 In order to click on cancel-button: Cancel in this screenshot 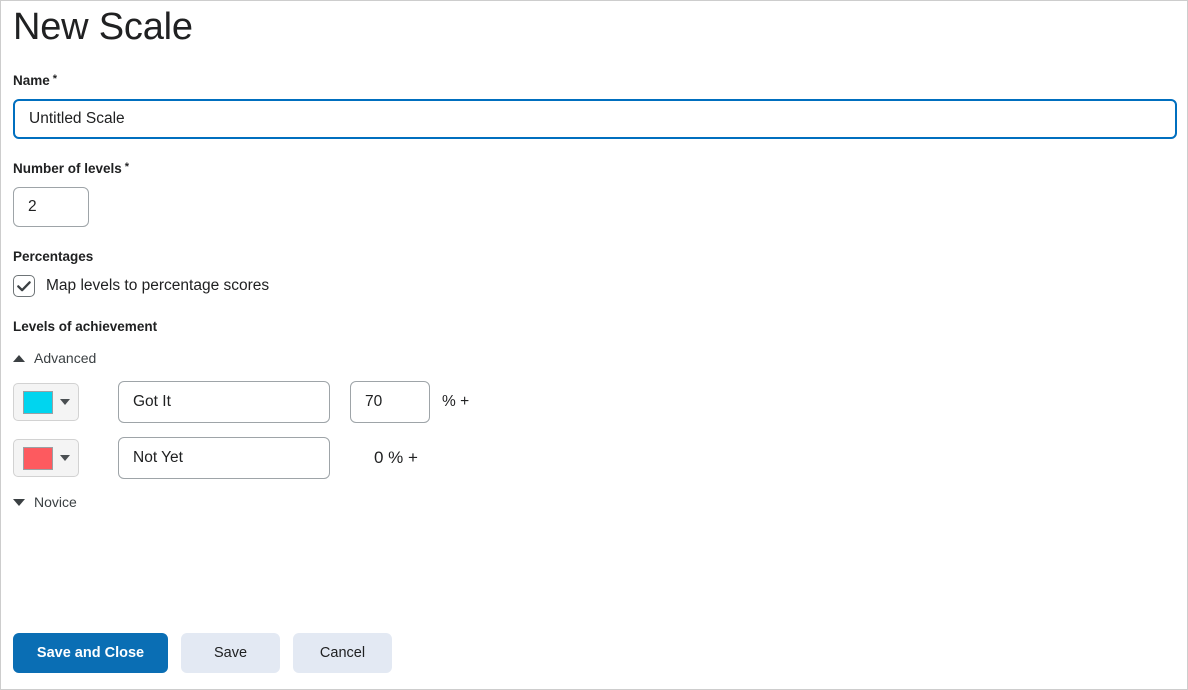, I will do `click(342, 653)`.